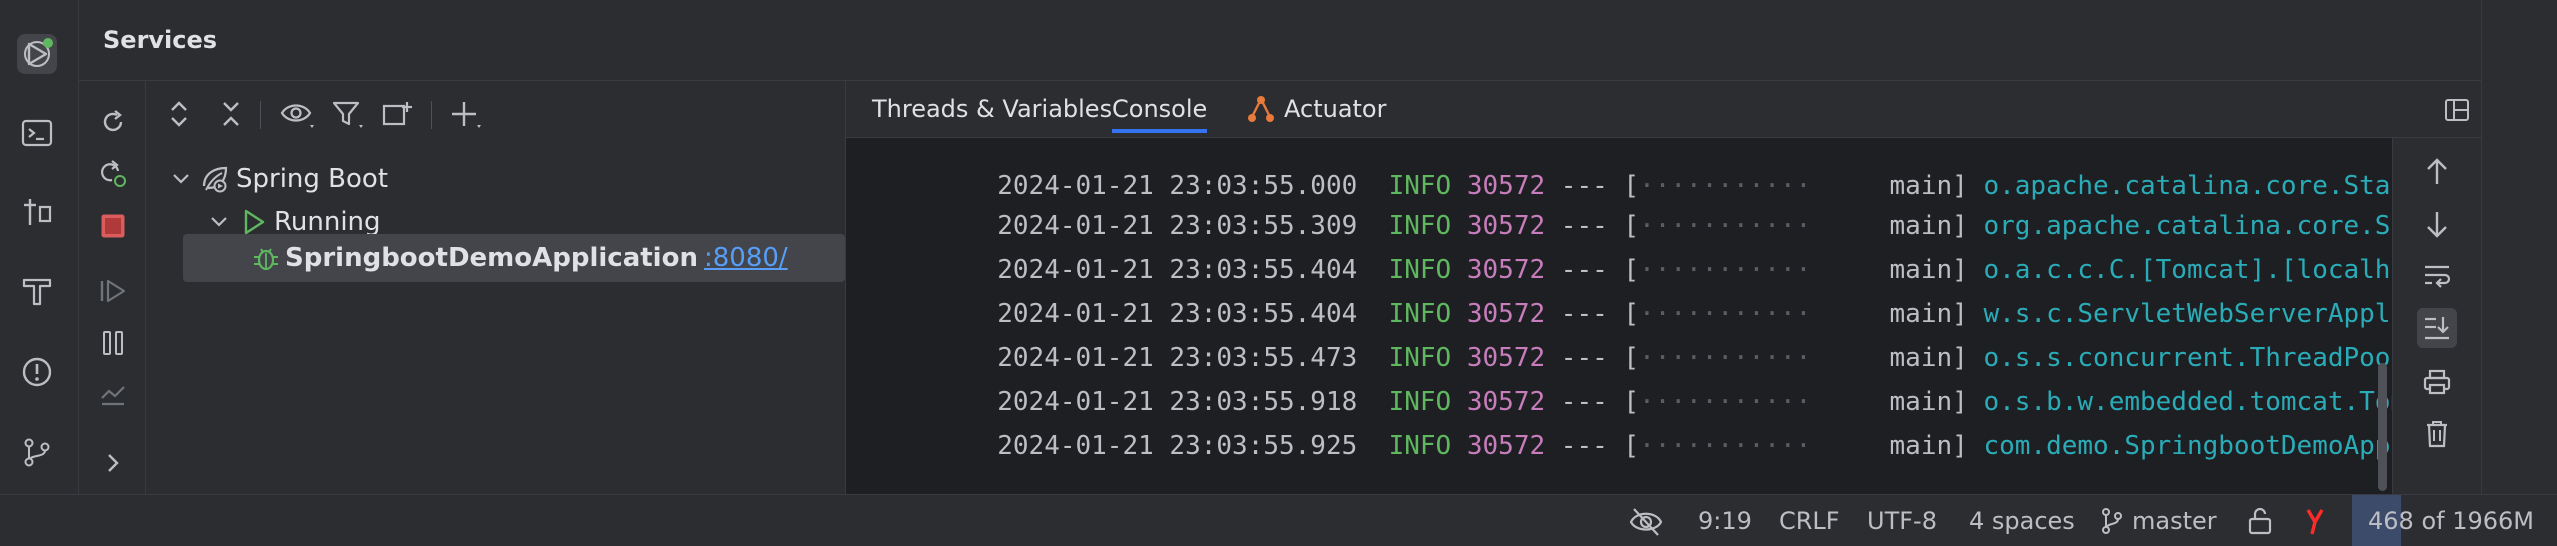 The height and width of the screenshot is (546, 2557). What do you see at coordinates (160, 40) in the screenshot?
I see `panel-title: Services` at bounding box center [160, 40].